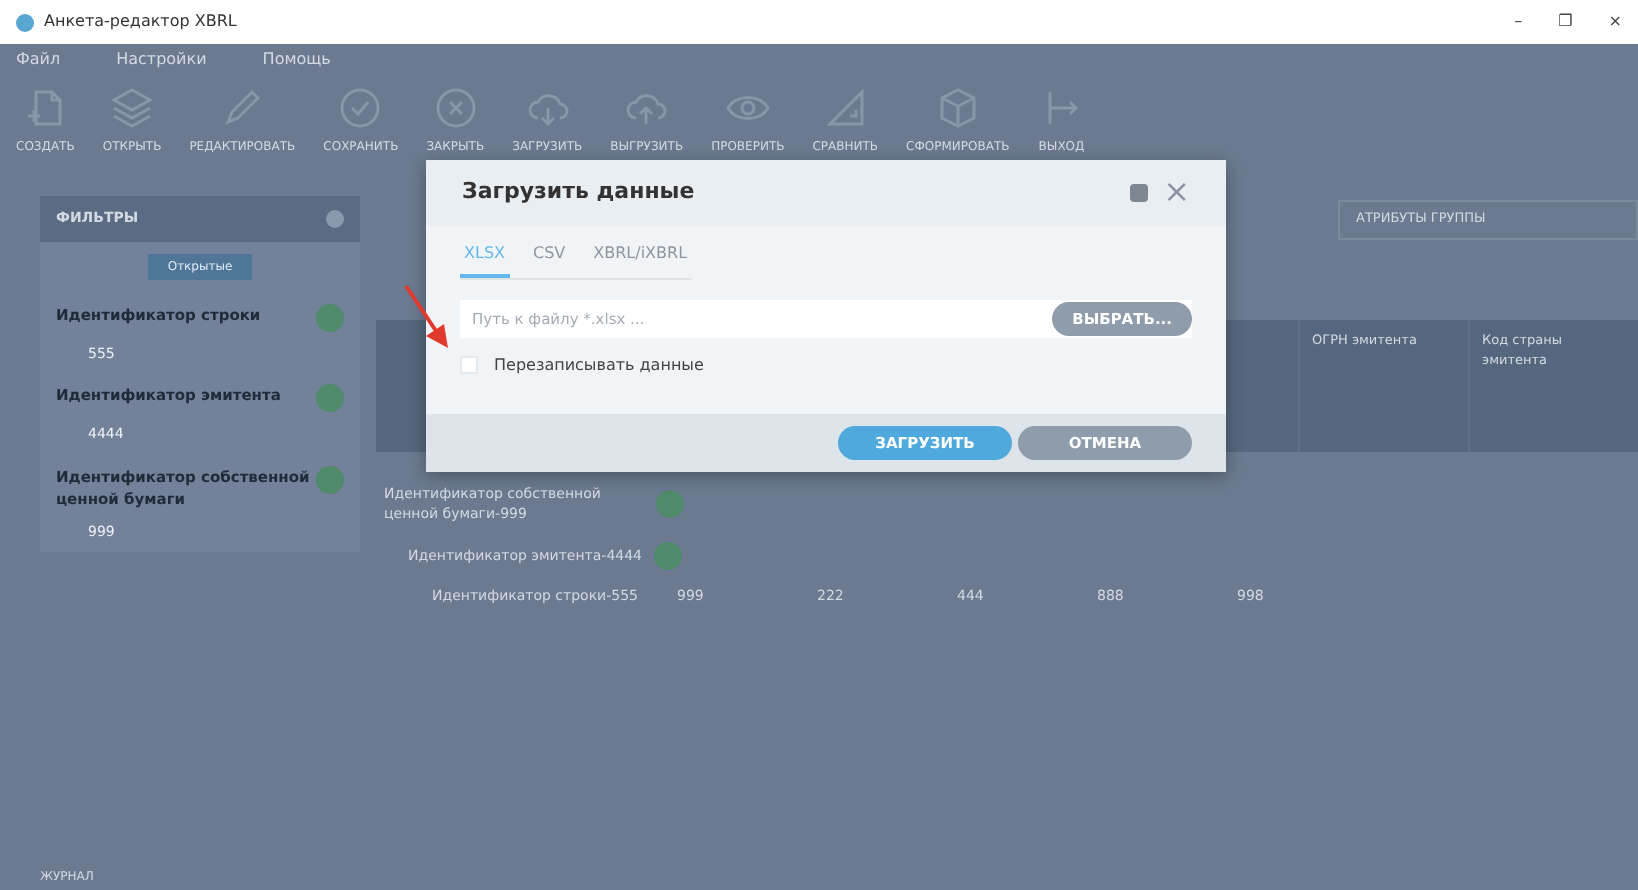 The height and width of the screenshot is (890, 1638). What do you see at coordinates (845, 108) in the screenshot?
I see `ruler-icon` at bounding box center [845, 108].